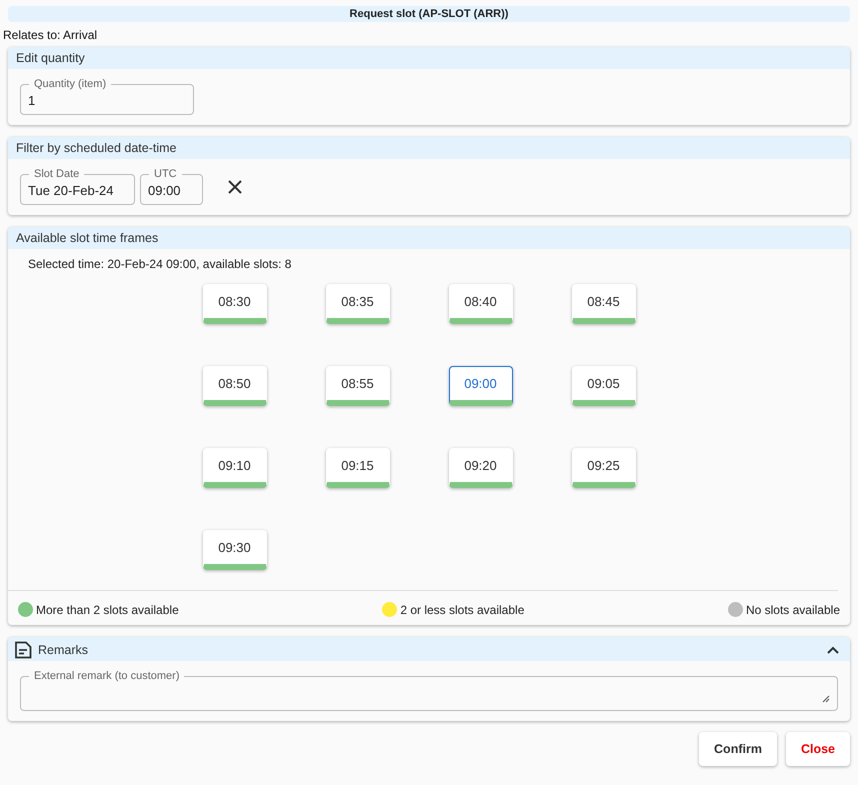 Image resolution: width=858 pixels, height=785 pixels. What do you see at coordinates (358, 386) in the screenshot?
I see `time-slot-button: 08:55` at bounding box center [358, 386].